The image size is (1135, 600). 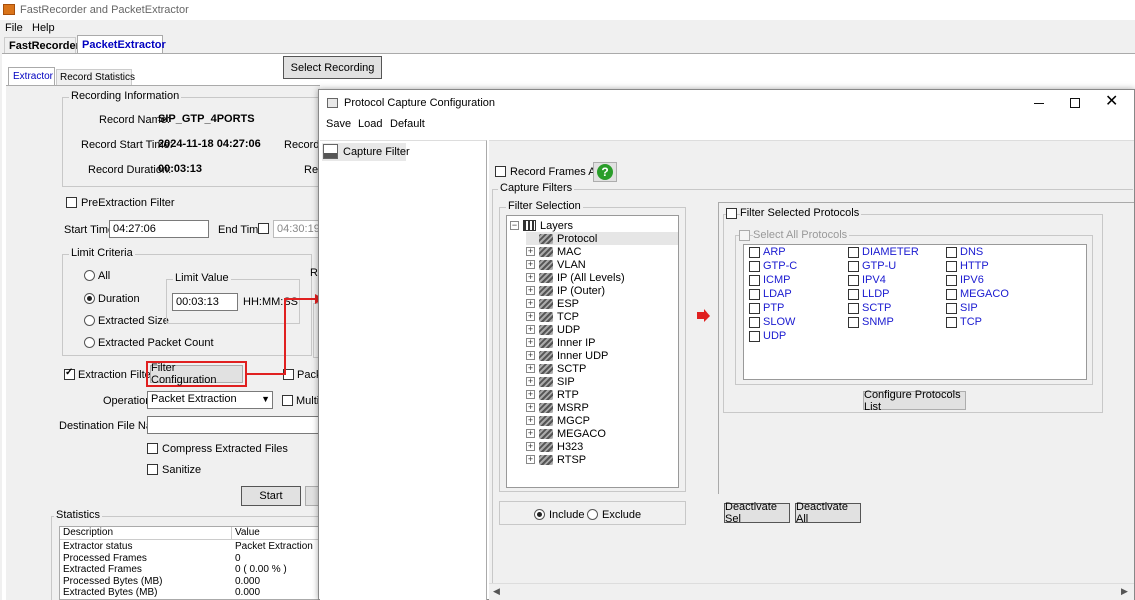 What do you see at coordinates (592, 514) in the screenshot?
I see `radio-exclude` at bounding box center [592, 514].